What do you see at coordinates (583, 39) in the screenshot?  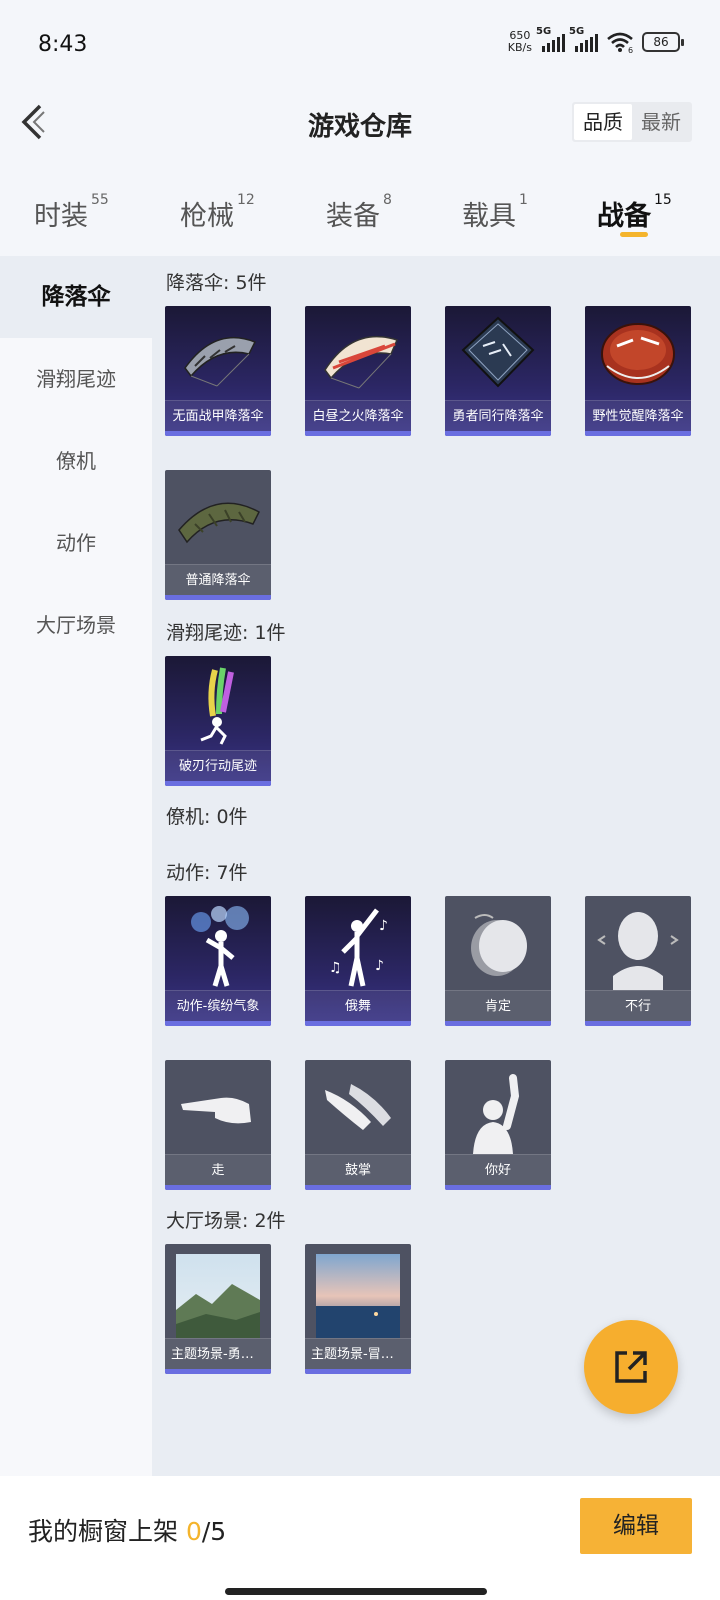 I see `signal-icon-2: 5G` at bounding box center [583, 39].